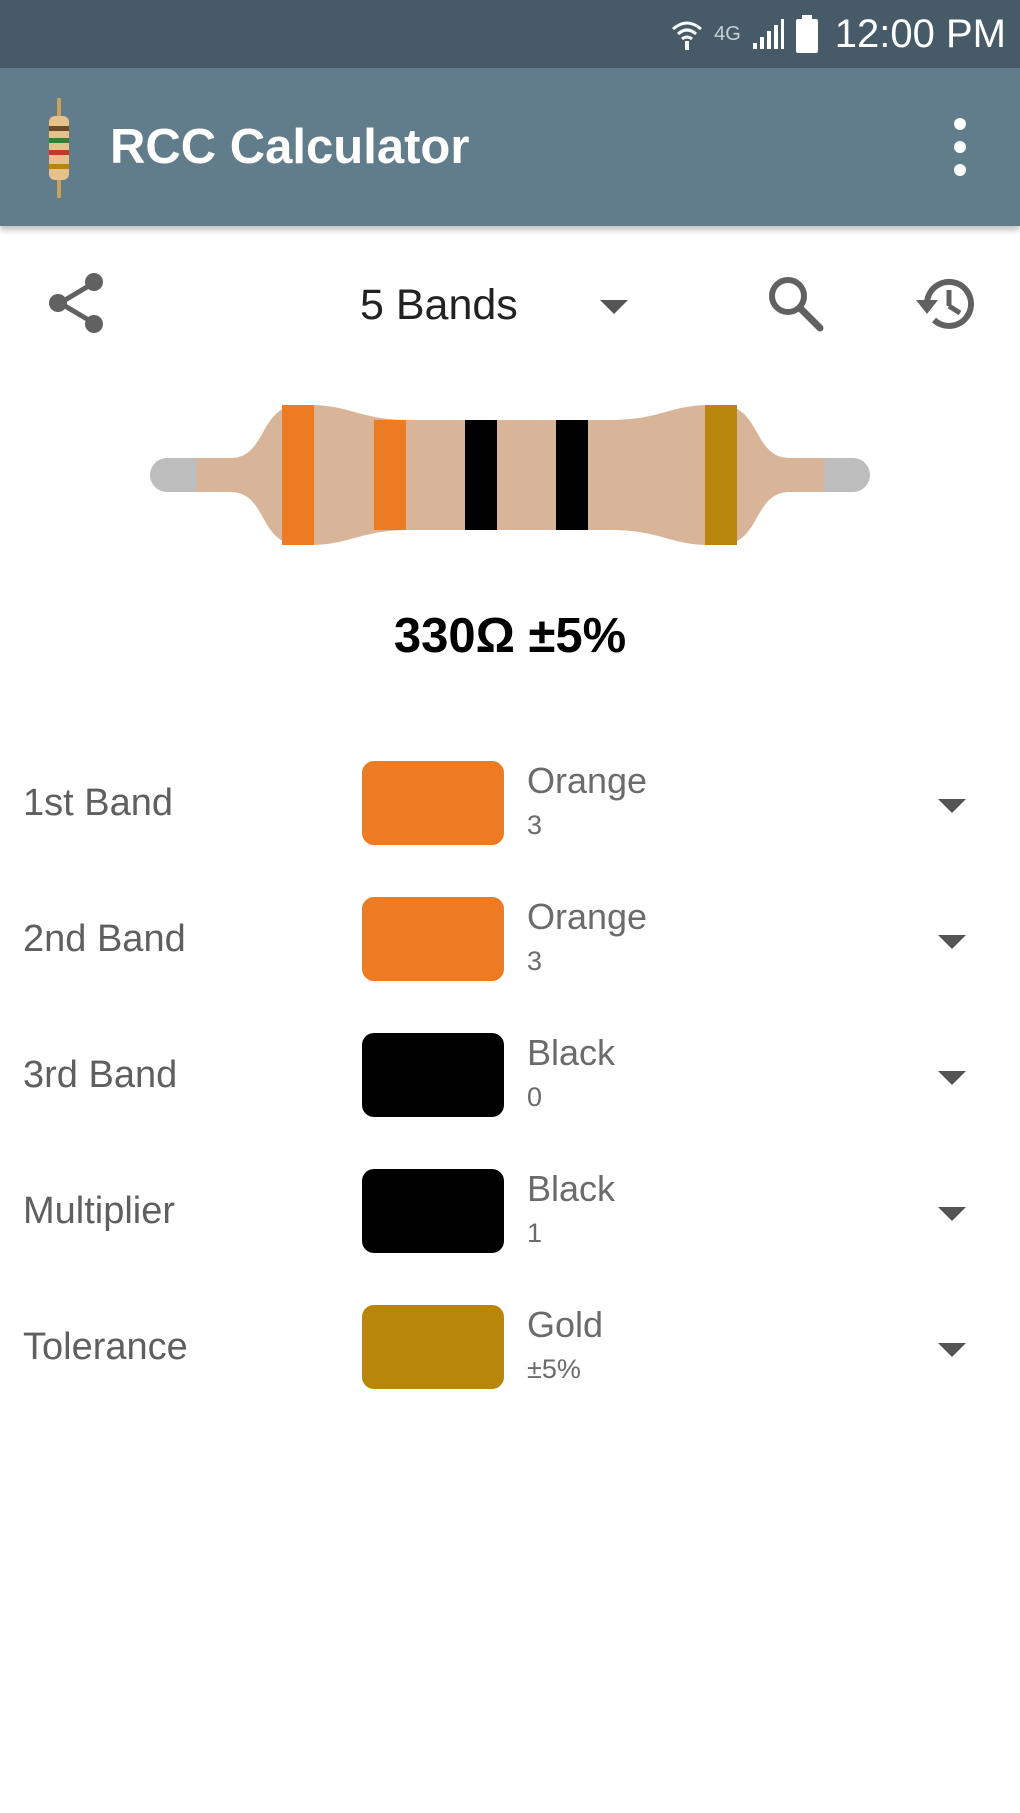 Image resolution: width=1020 pixels, height=1813 pixels. Describe the element at coordinates (687, 35) in the screenshot. I see `wifi-icon` at that location.